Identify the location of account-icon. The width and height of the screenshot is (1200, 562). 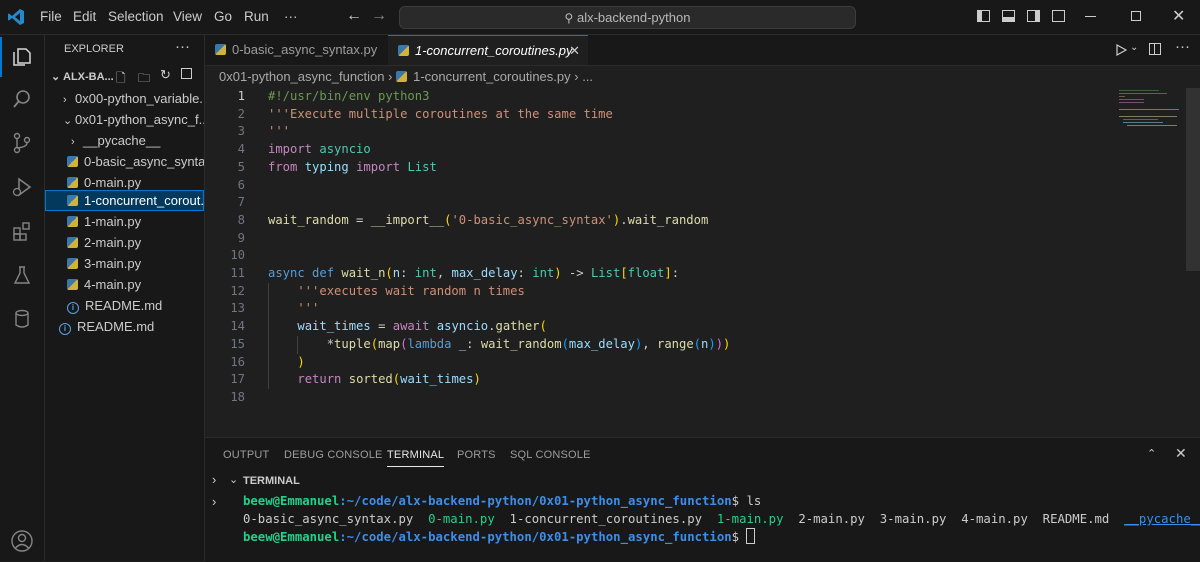
(22, 541).